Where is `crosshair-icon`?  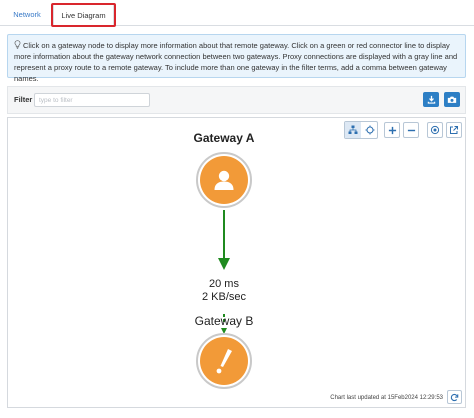
crosshair-icon is located at coordinates (370, 130).